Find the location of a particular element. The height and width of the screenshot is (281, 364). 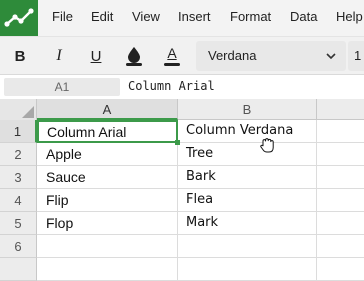

font-family-value: Verdana is located at coordinates (232, 55).